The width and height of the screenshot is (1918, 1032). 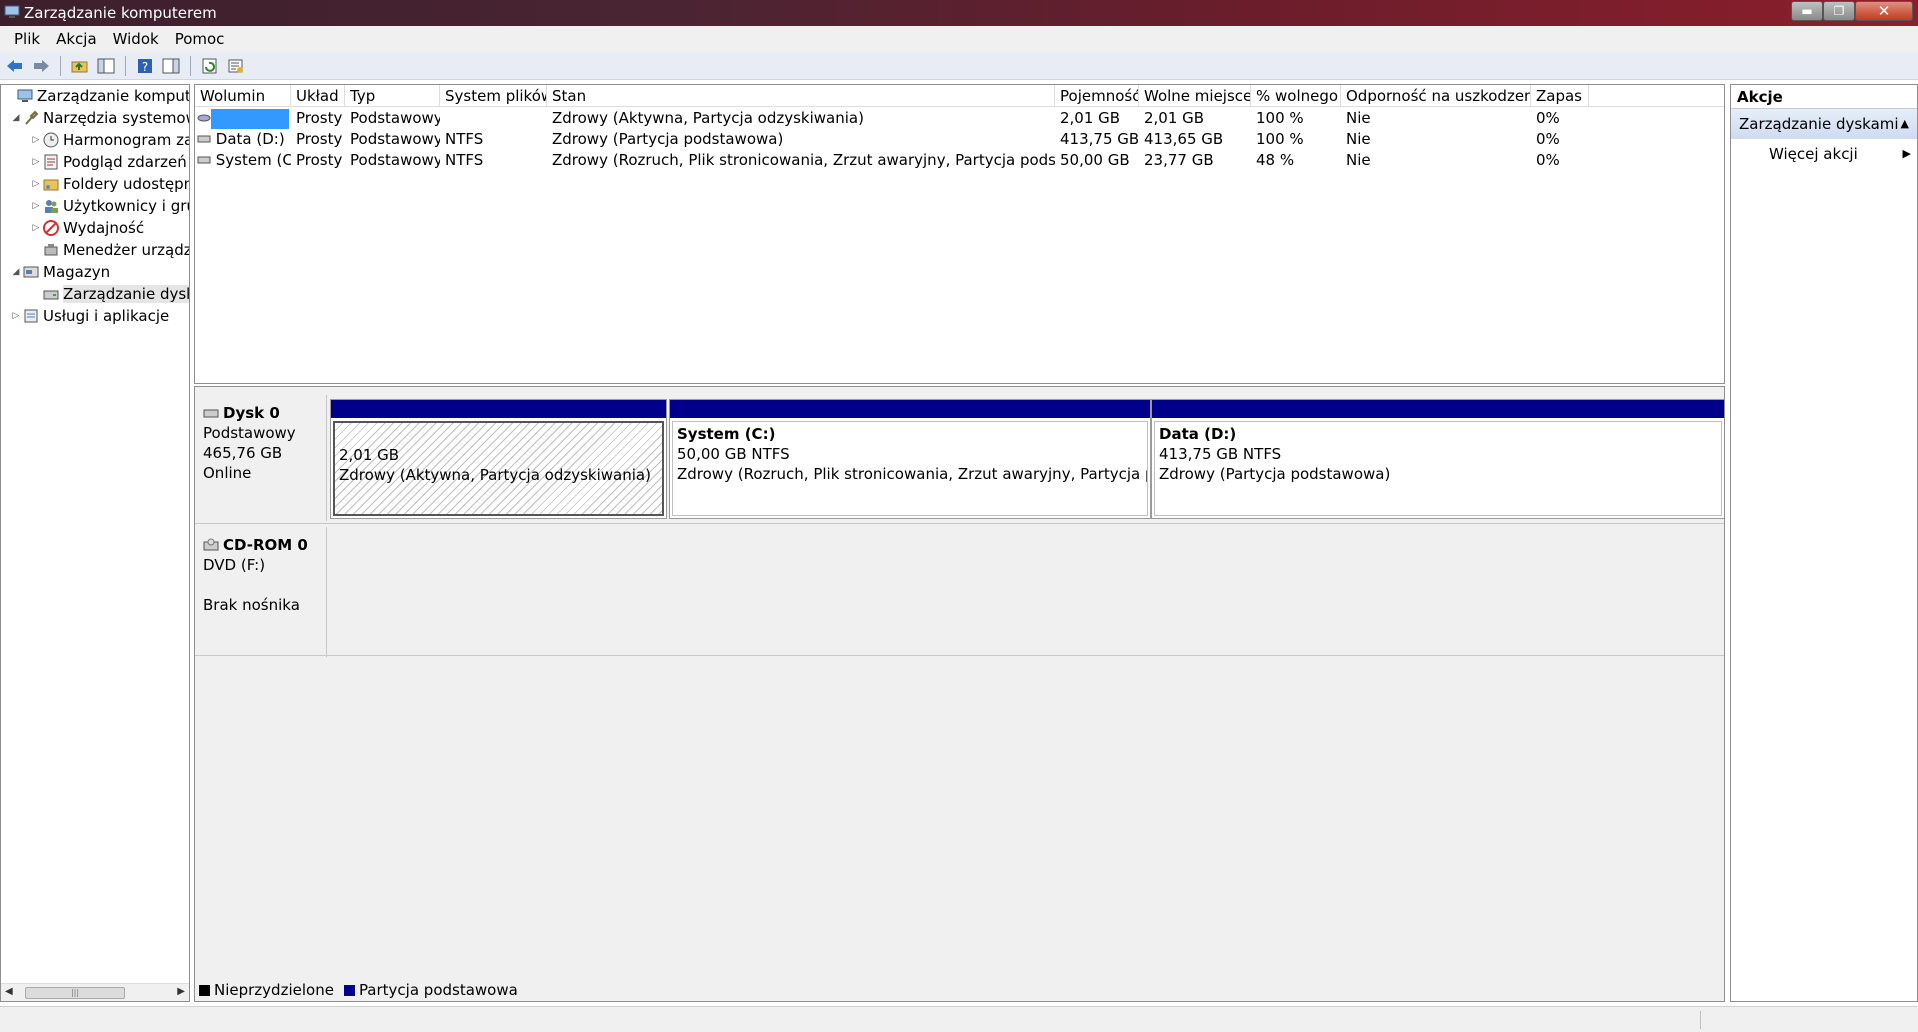 What do you see at coordinates (210, 66) in the screenshot?
I see `refresh-button` at bounding box center [210, 66].